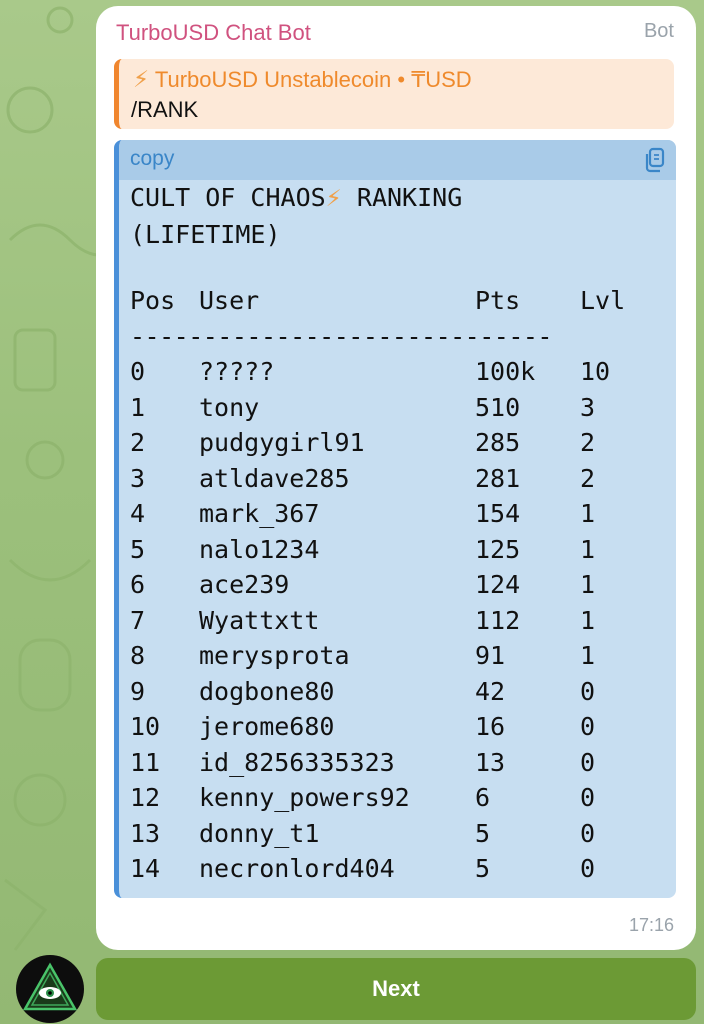 Image resolution: width=704 pixels, height=1024 pixels. I want to click on points: 6, so click(483, 797).